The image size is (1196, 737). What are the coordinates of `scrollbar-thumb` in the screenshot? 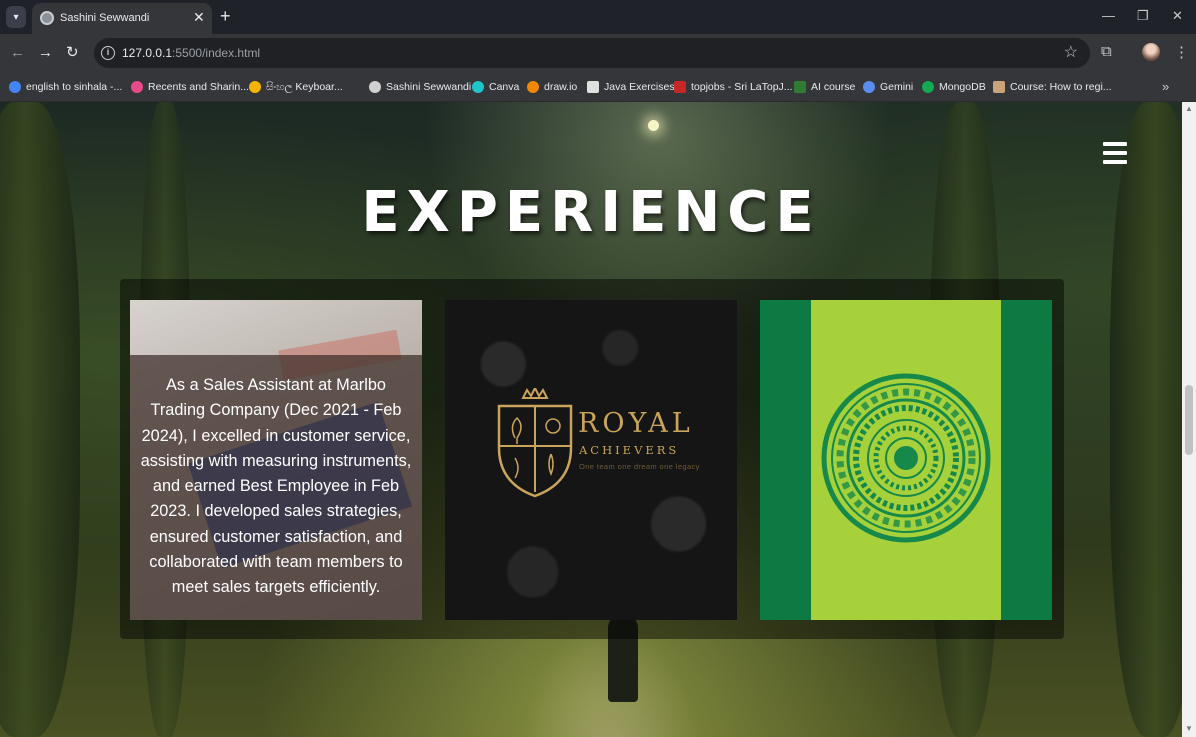 It's located at (1189, 420).